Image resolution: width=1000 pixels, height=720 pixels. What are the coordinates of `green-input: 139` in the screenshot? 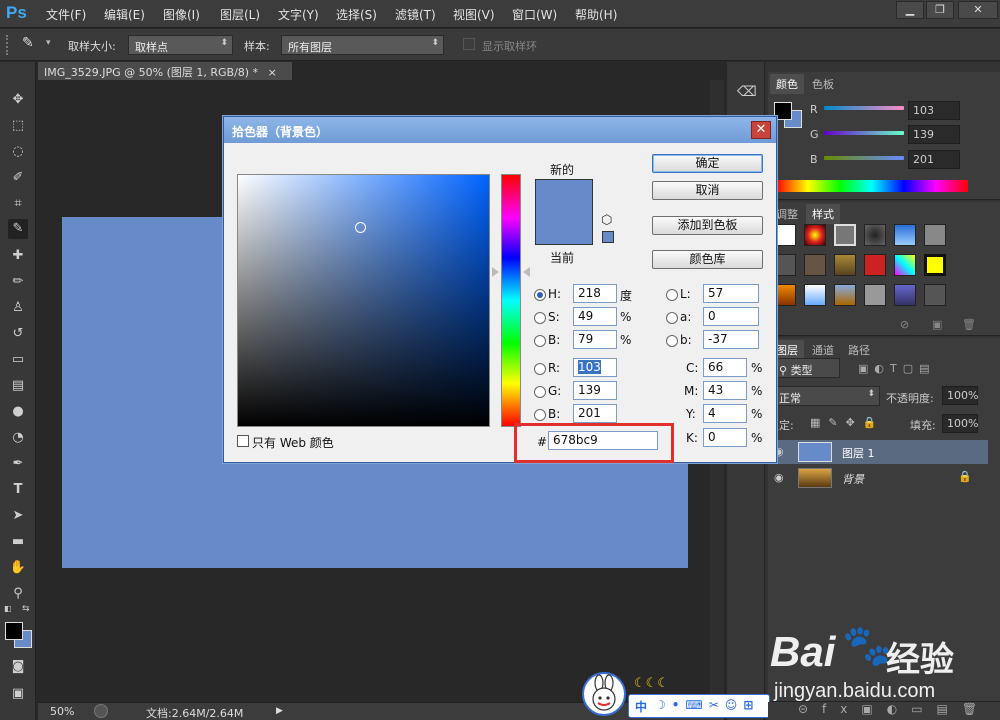 It's located at (595, 390).